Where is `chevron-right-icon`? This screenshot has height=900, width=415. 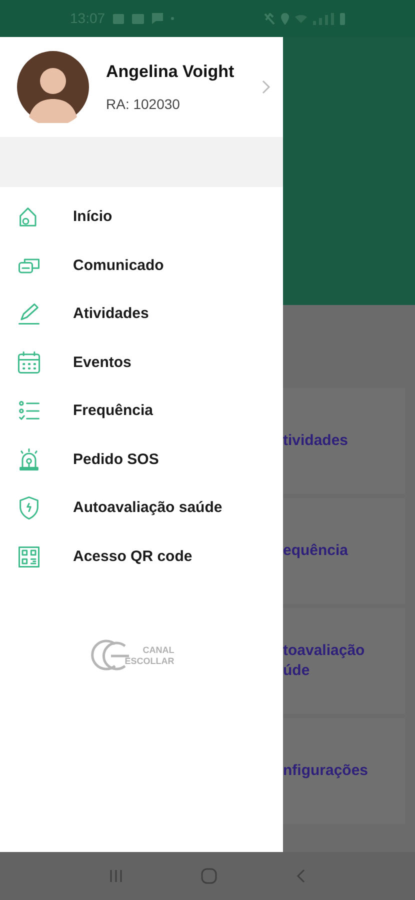
chevron-right-icon is located at coordinates (266, 87).